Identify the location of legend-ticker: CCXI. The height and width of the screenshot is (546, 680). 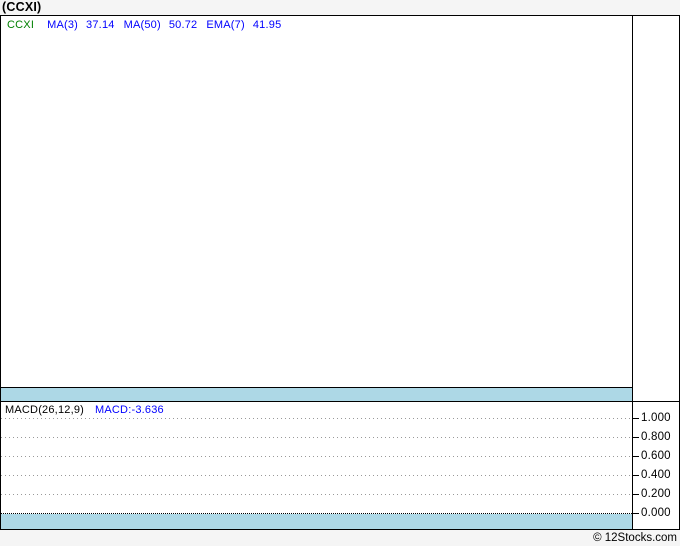
(21, 25).